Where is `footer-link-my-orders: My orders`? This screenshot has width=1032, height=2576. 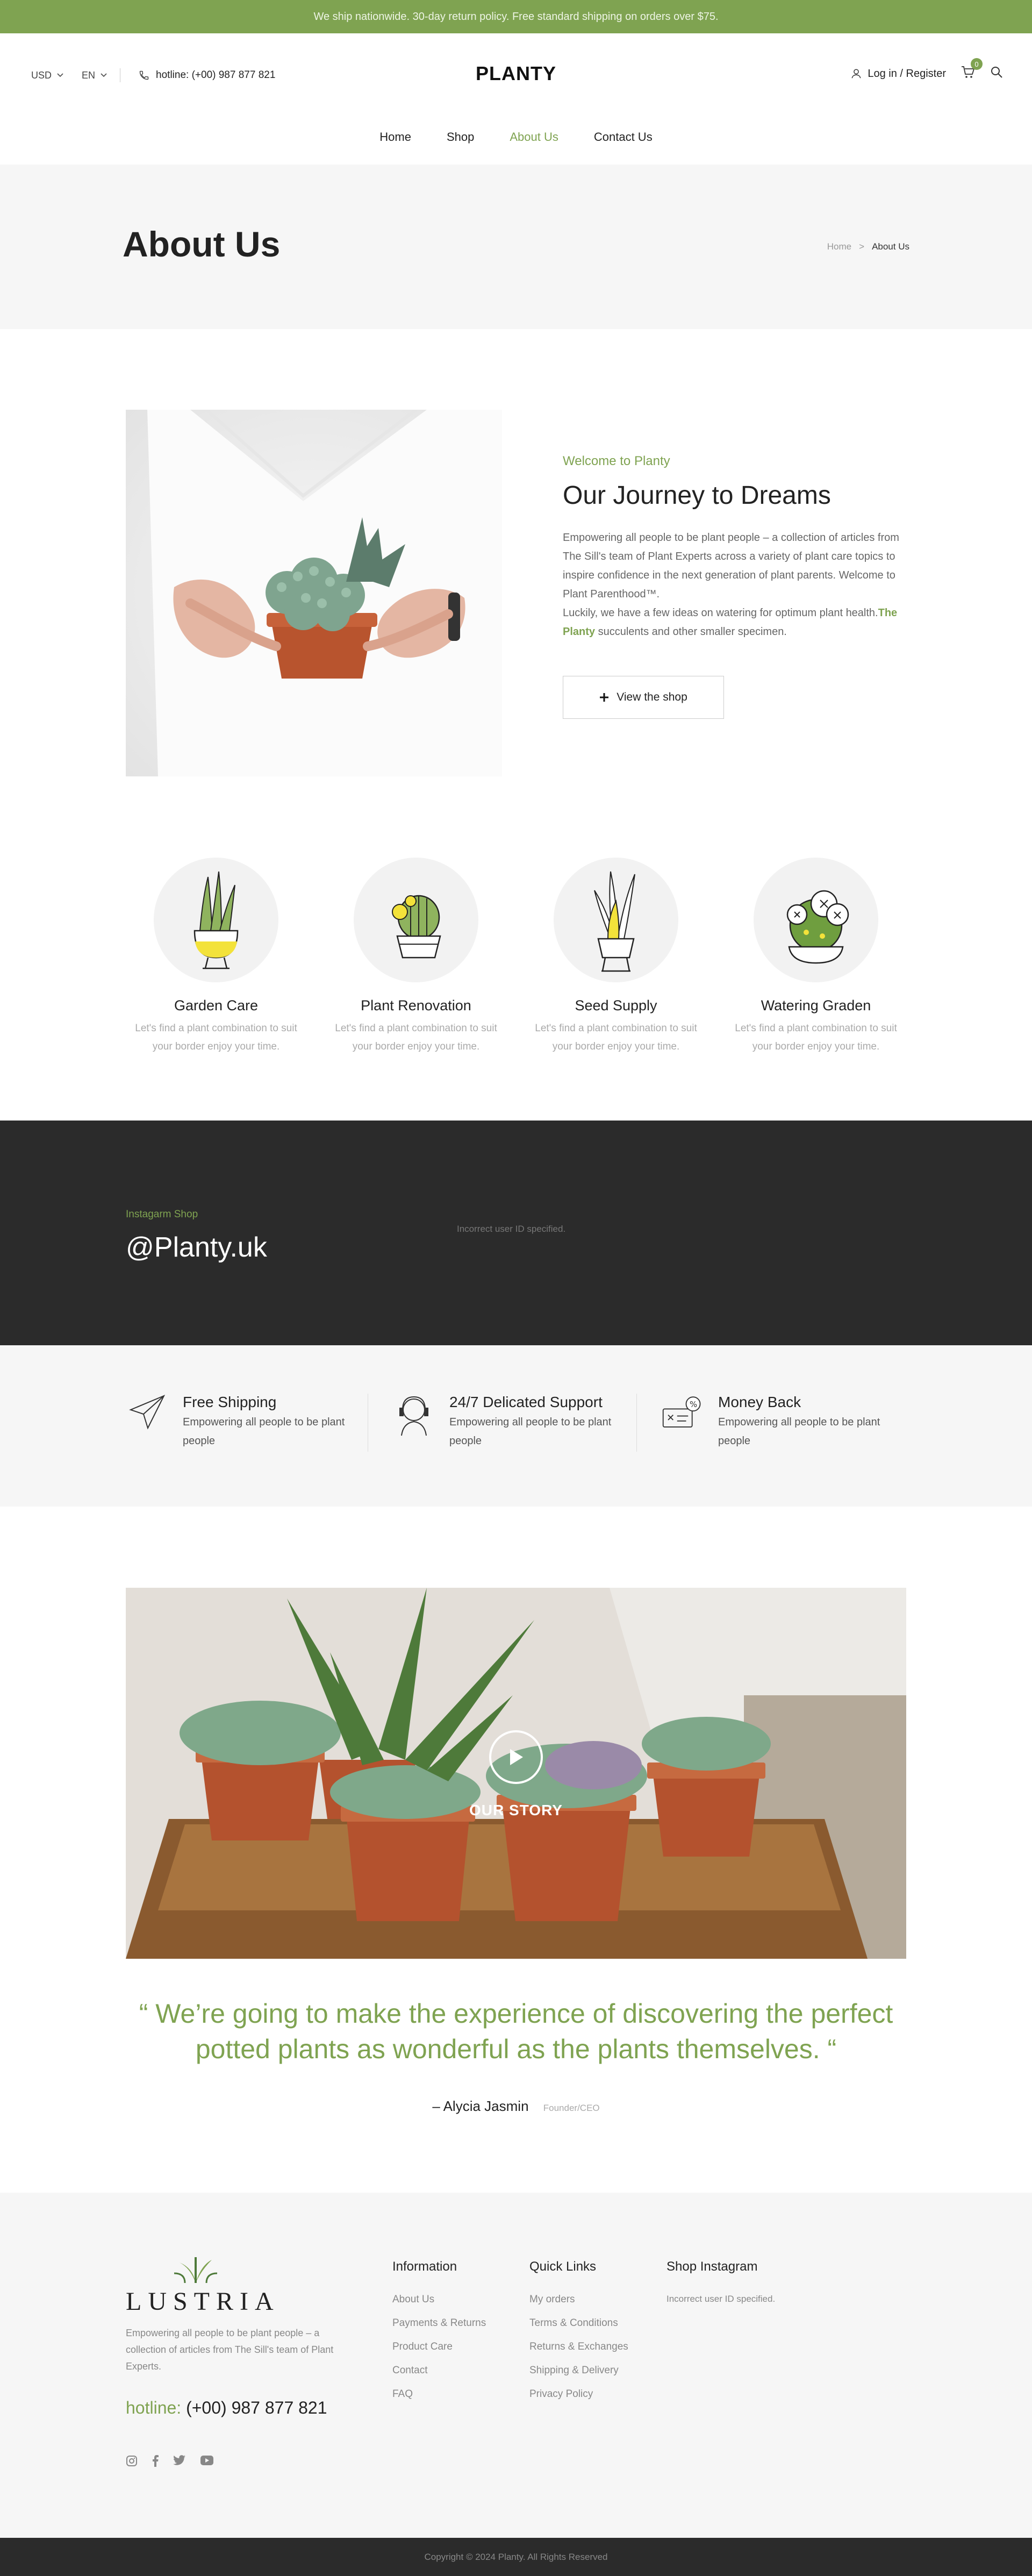 footer-link-my-orders: My orders is located at coordinates (578, 2300).